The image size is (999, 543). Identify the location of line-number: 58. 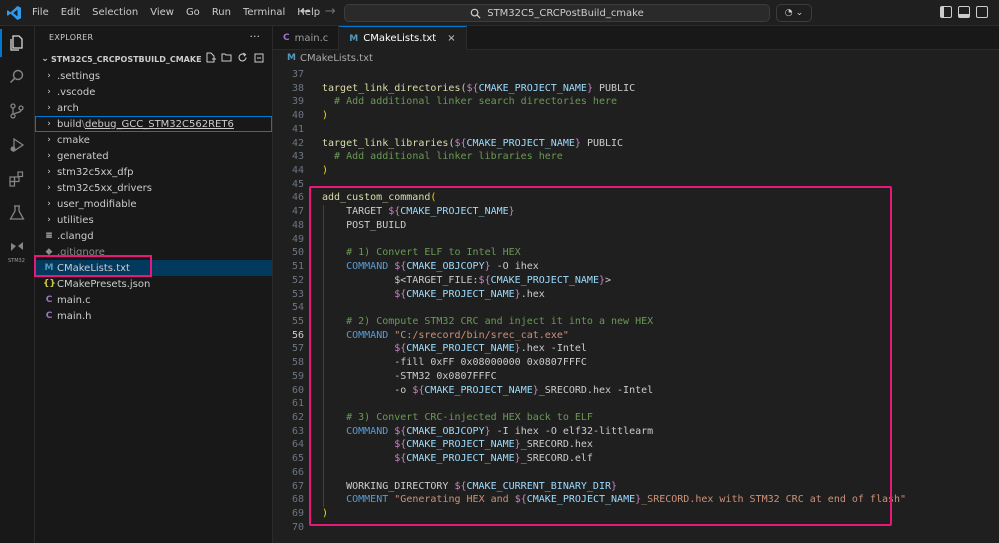
(297, 363).